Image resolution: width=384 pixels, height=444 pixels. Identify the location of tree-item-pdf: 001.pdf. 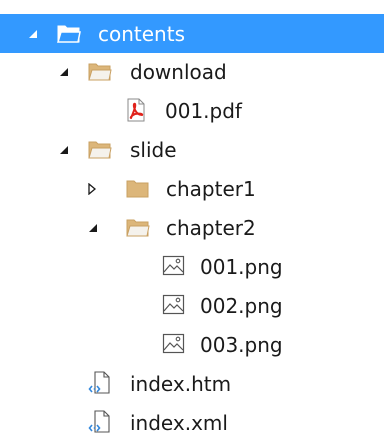
(192, 110).